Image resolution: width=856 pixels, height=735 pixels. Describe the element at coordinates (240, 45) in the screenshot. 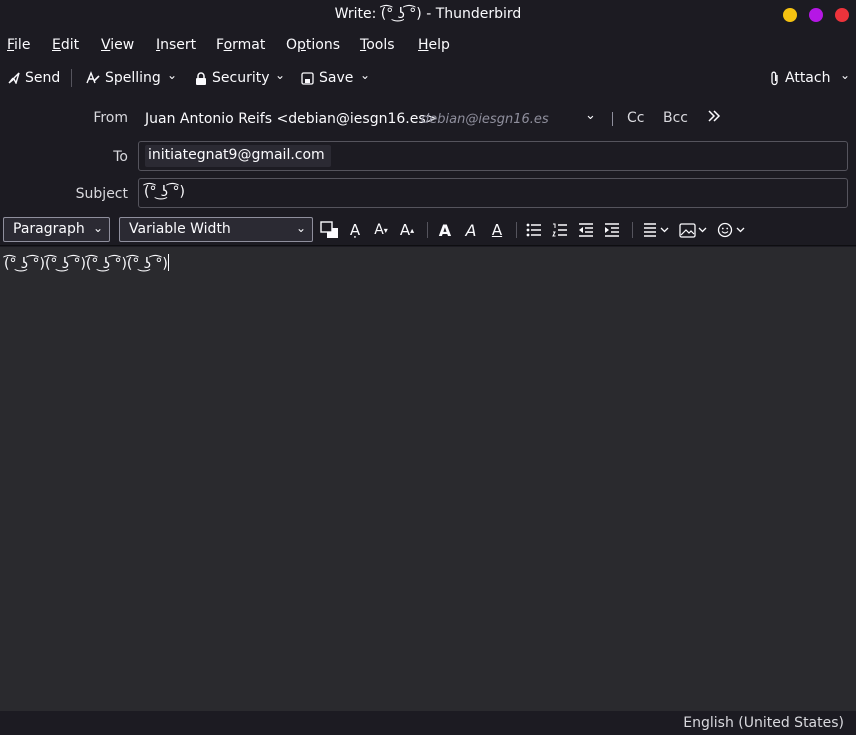

I see `menu-format: Format` at that location.